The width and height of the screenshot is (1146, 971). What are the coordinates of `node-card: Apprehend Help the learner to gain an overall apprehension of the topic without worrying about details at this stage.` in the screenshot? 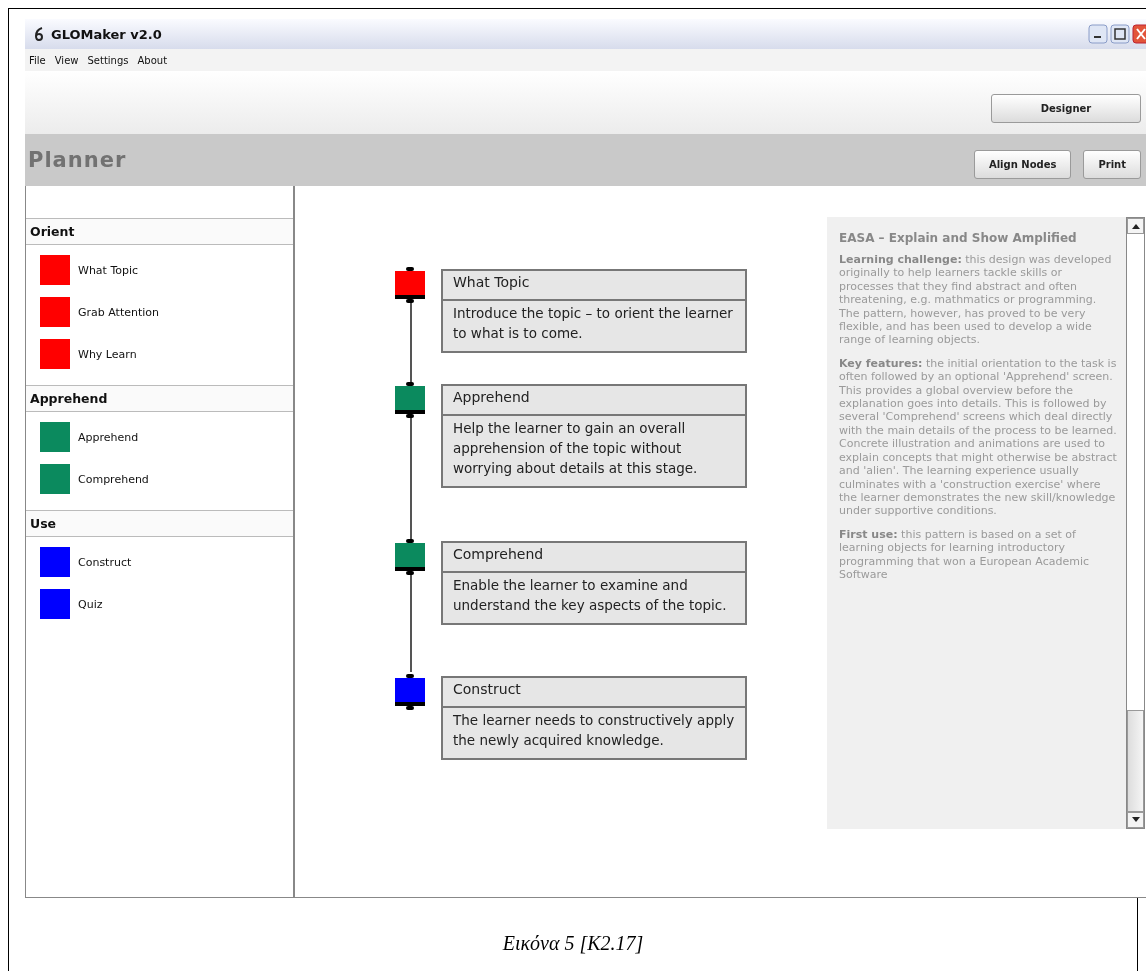 It's located at (594, 436).